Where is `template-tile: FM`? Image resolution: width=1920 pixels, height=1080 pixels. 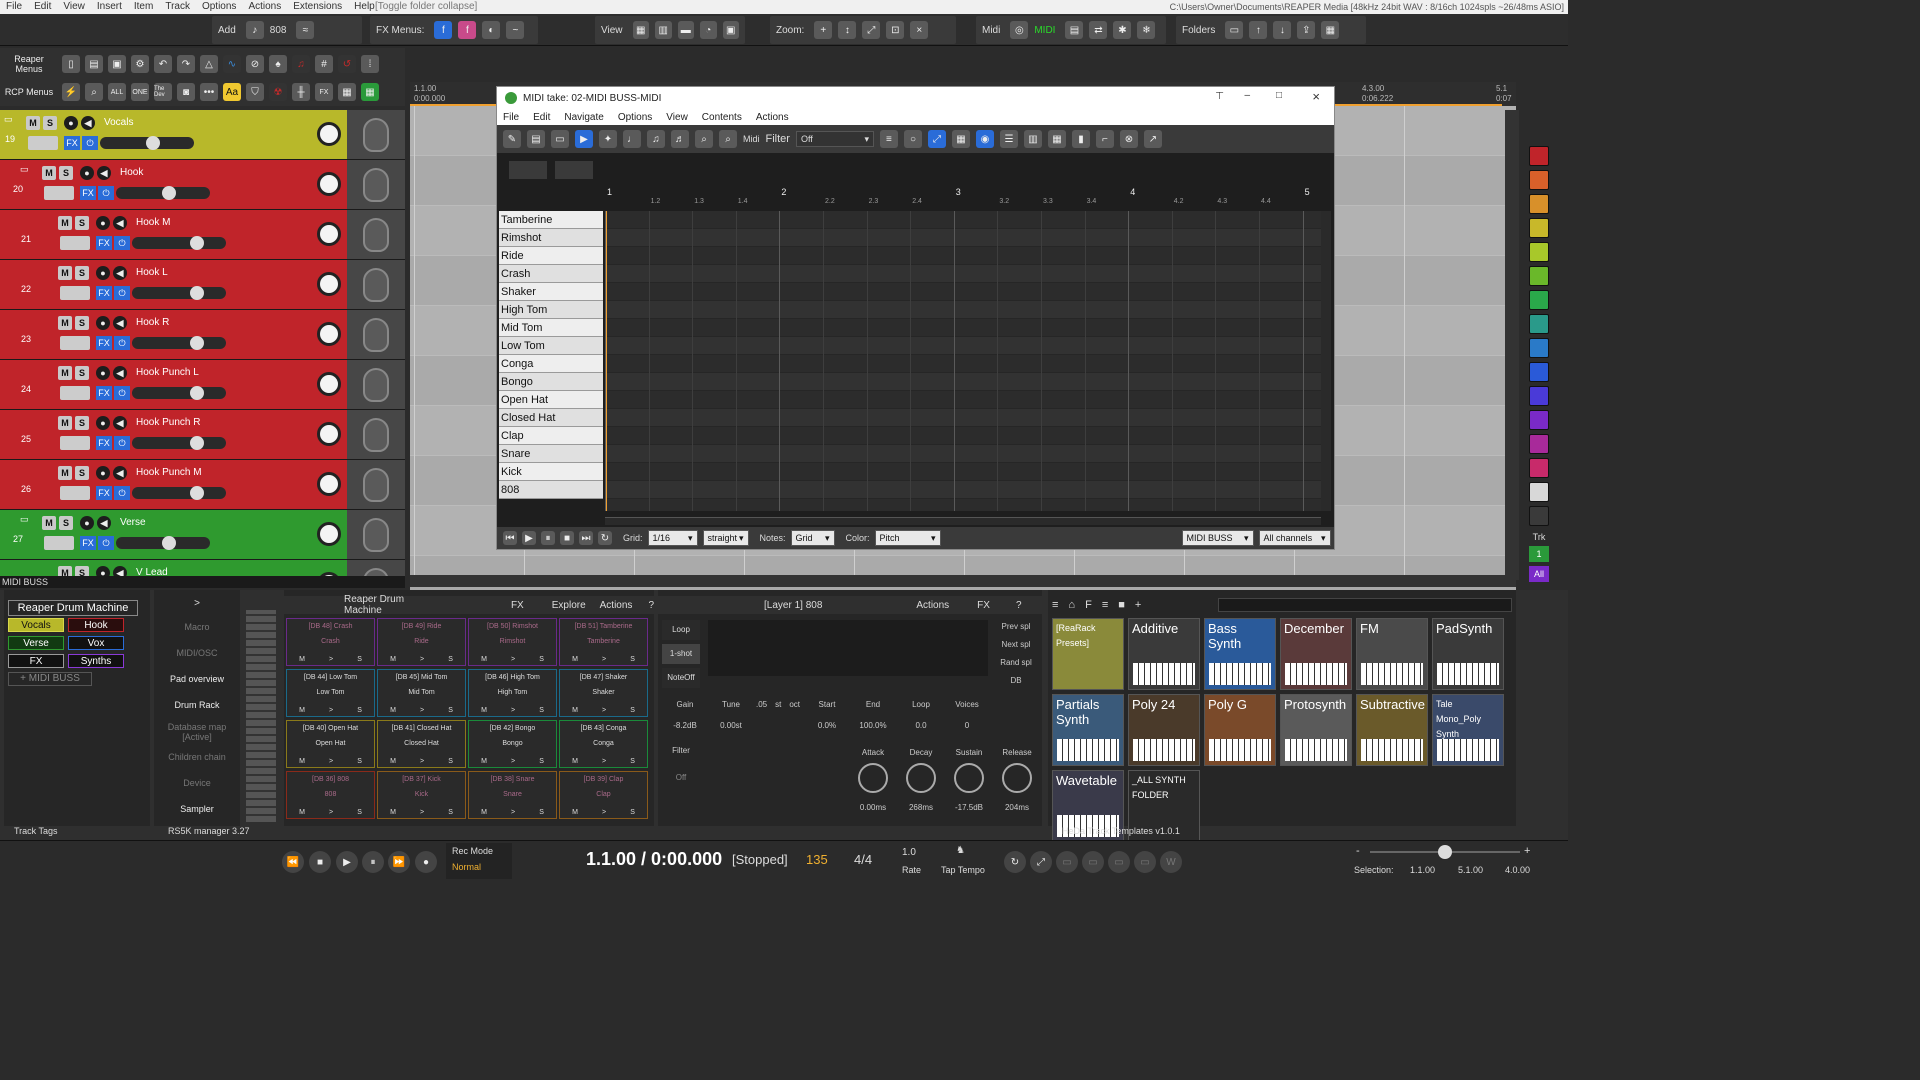
template-tile: FM is located at coordinates (1392, 654).